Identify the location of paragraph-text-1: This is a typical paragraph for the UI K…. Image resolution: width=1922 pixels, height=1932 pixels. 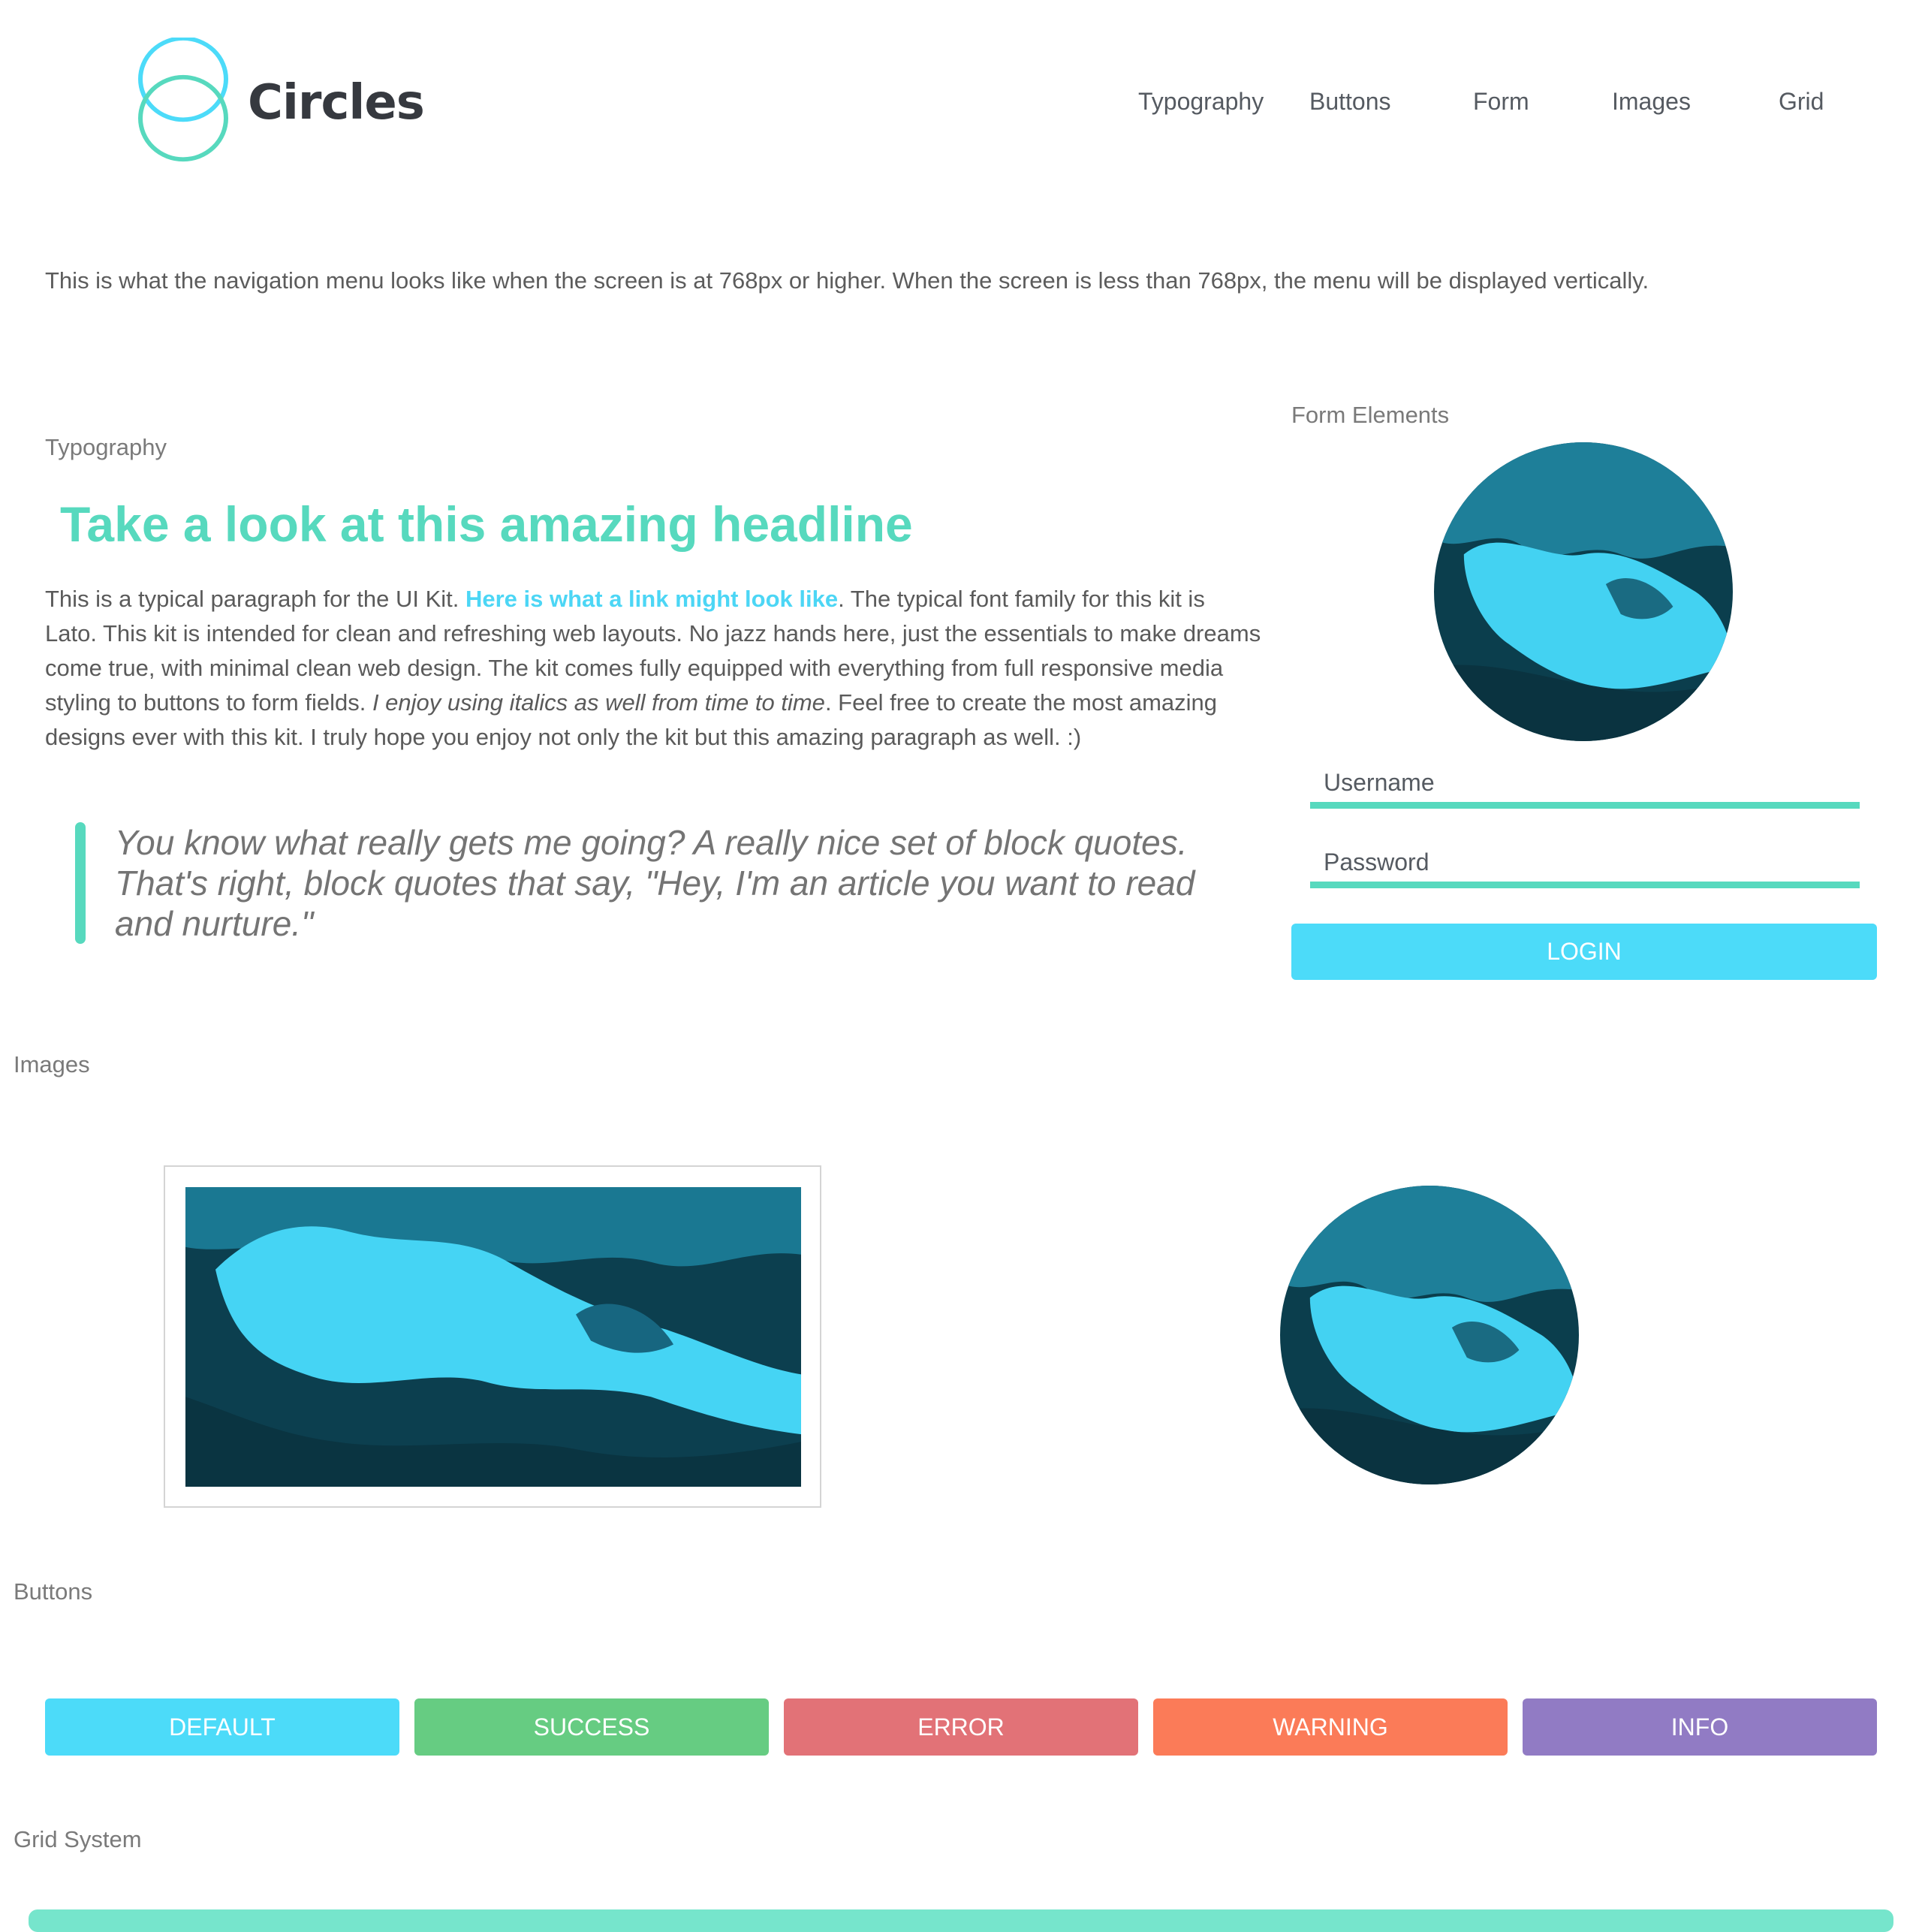
(255, 599).